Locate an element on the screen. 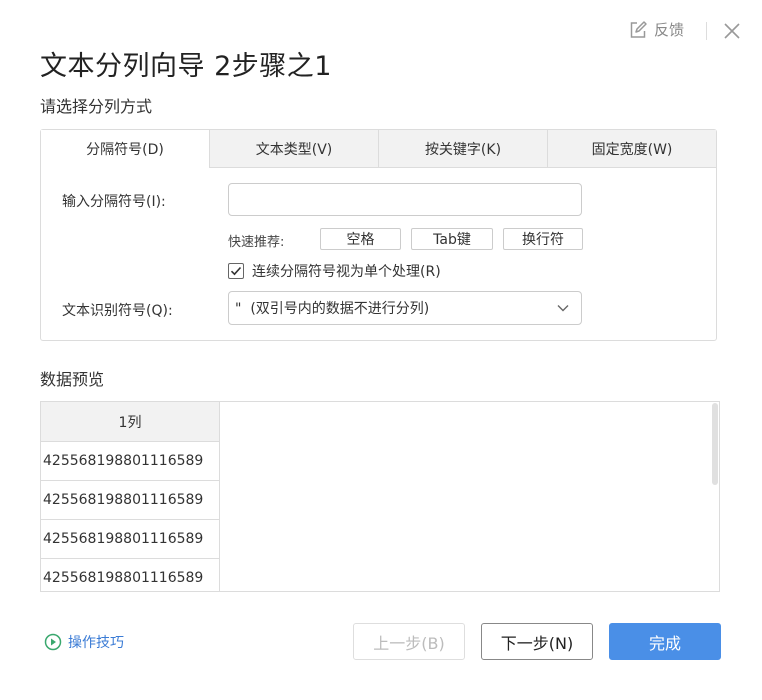 This screenshot has width=762, height=700. tips-link: 操作技巧 is located at coordinates (84, 642).